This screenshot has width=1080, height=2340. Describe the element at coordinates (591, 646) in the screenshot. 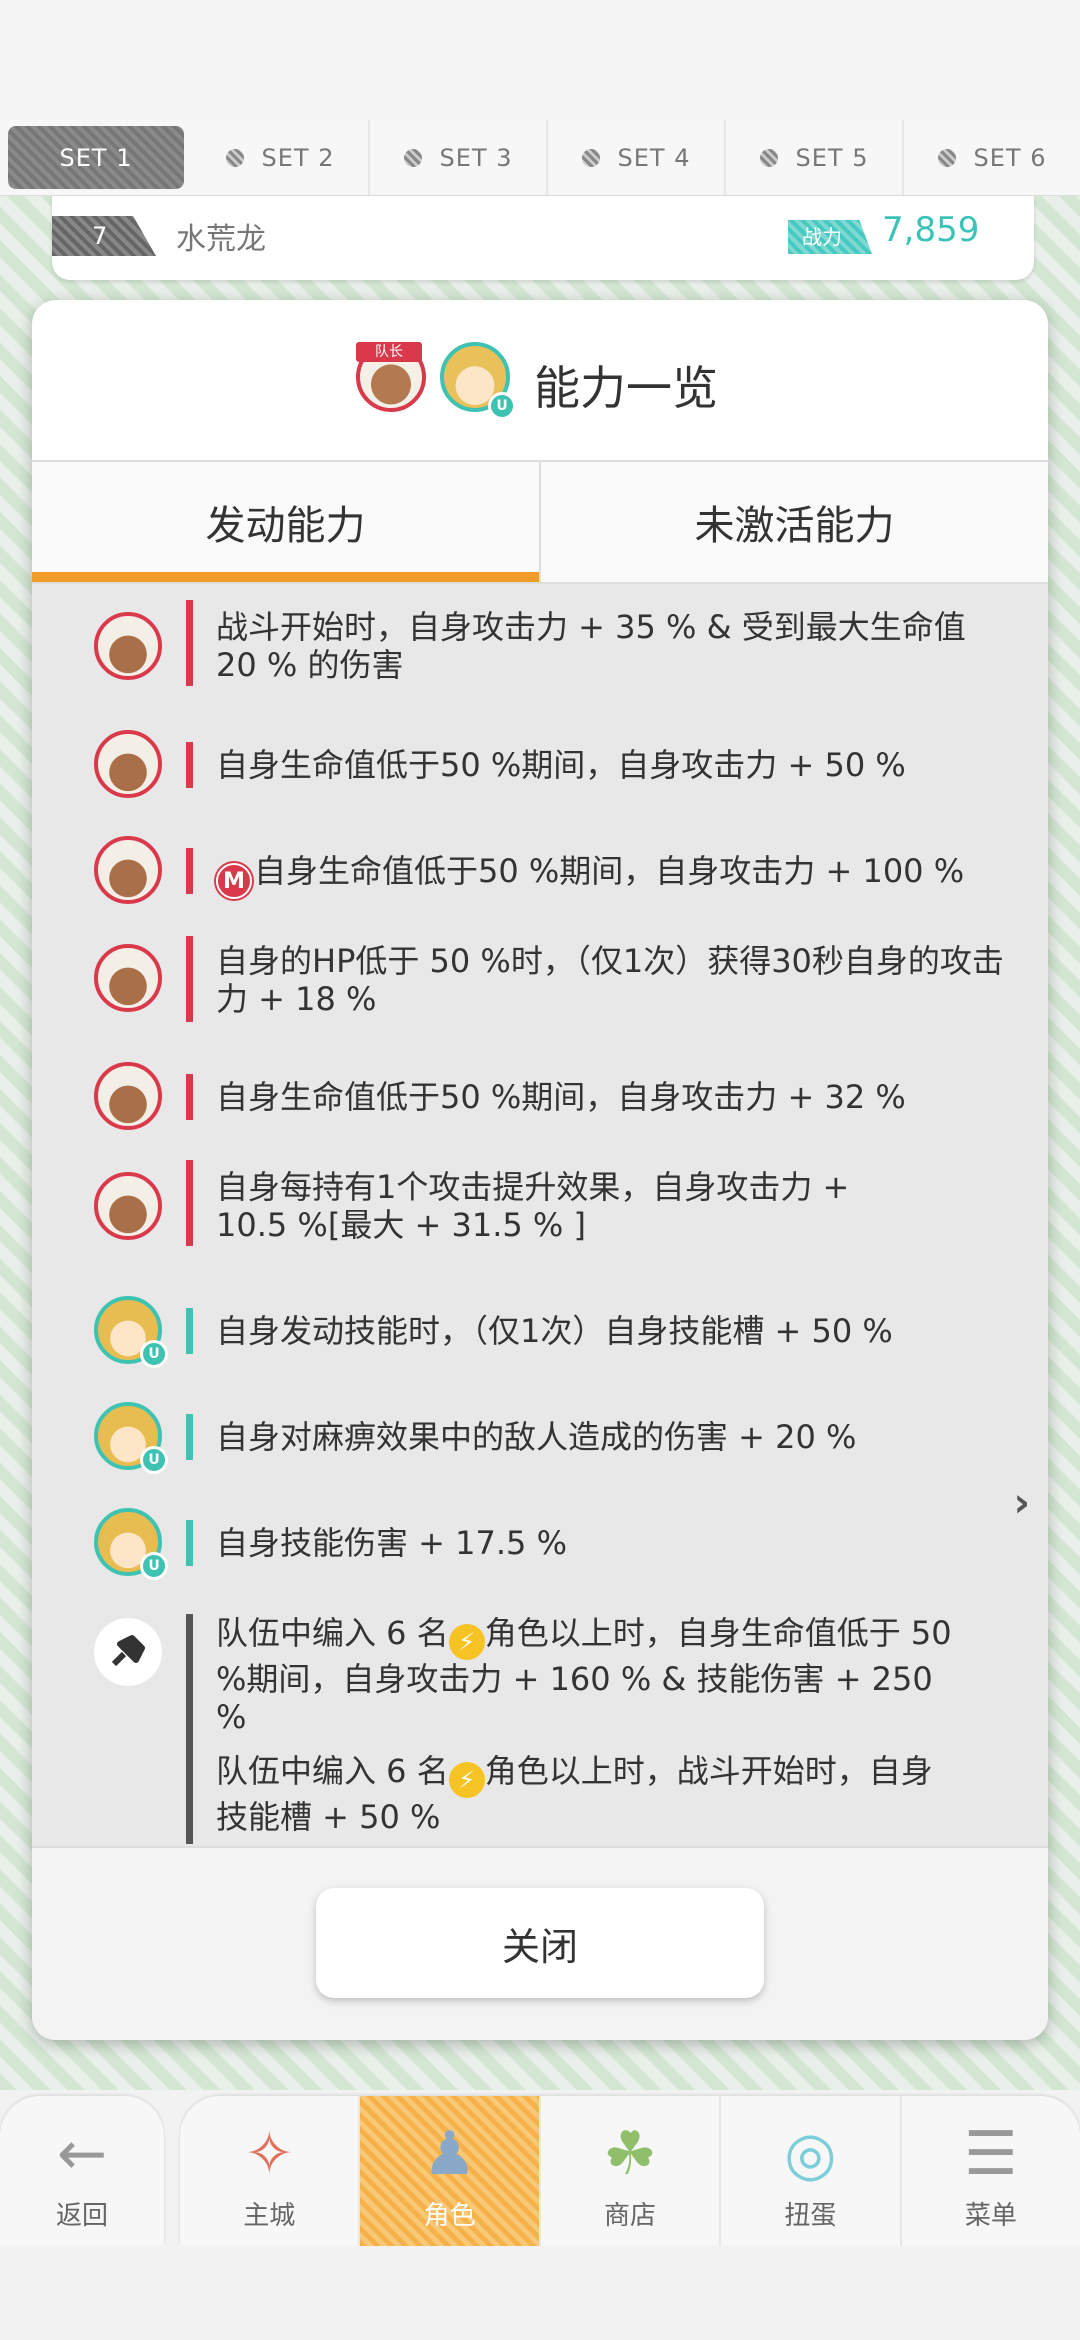

I see `ability-text: 战斗开始时，自身攻击力 + 35 % & 受到最大生命值 20 % 的伤害` at that location.